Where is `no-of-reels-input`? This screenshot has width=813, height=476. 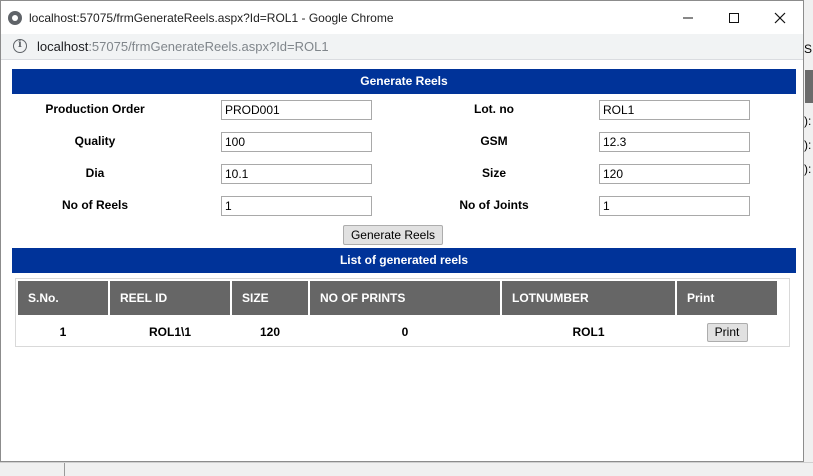
no-of-reels-input is located at coordinates (296, 206).